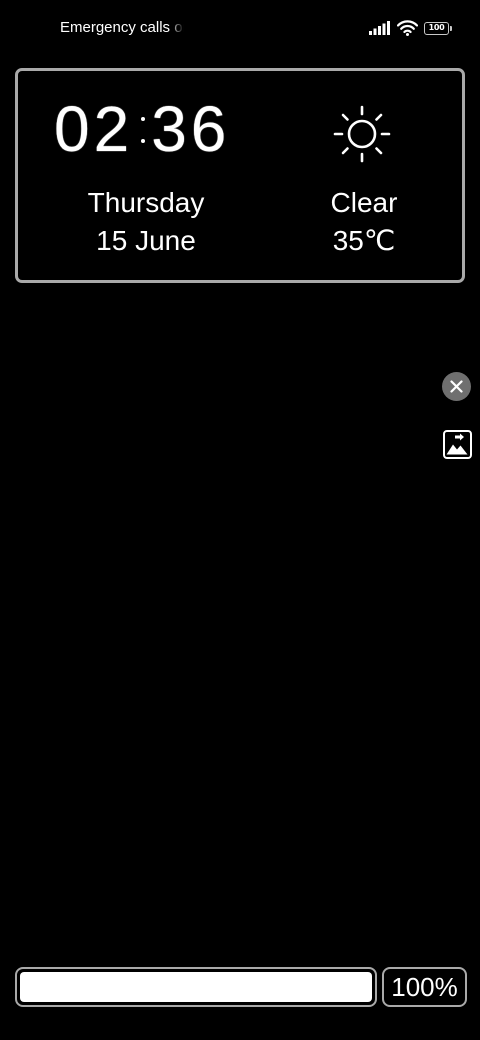 This screenshot has height=1040, width=480. I want to click on clock-minutes: 36, so click(191, 129).